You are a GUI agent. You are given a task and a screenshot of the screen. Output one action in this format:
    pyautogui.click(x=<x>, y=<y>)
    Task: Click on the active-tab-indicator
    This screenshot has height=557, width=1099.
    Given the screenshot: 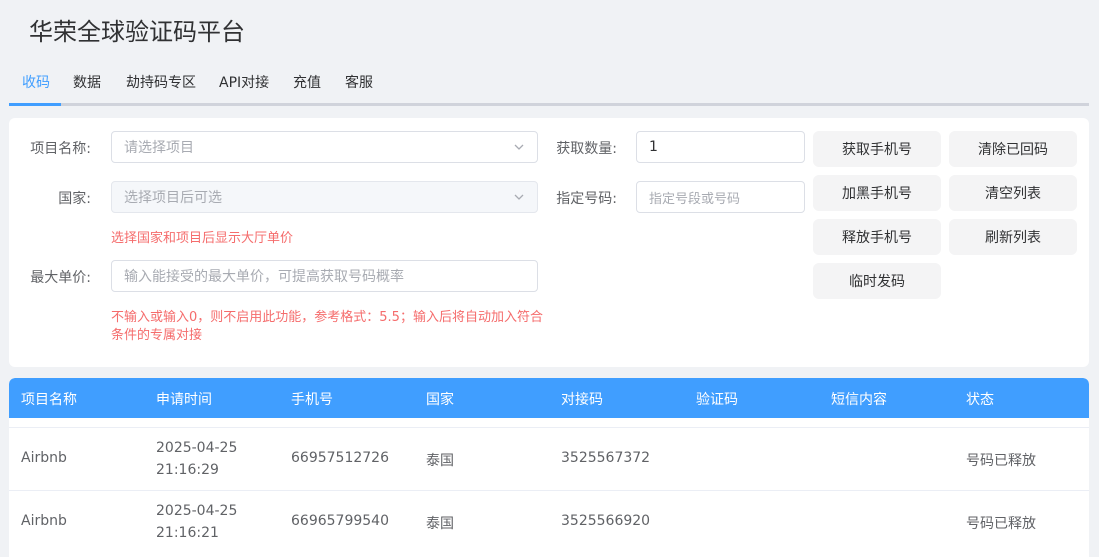 What is the action you would take?
    pyautogui.click(x=35, y=104)
    